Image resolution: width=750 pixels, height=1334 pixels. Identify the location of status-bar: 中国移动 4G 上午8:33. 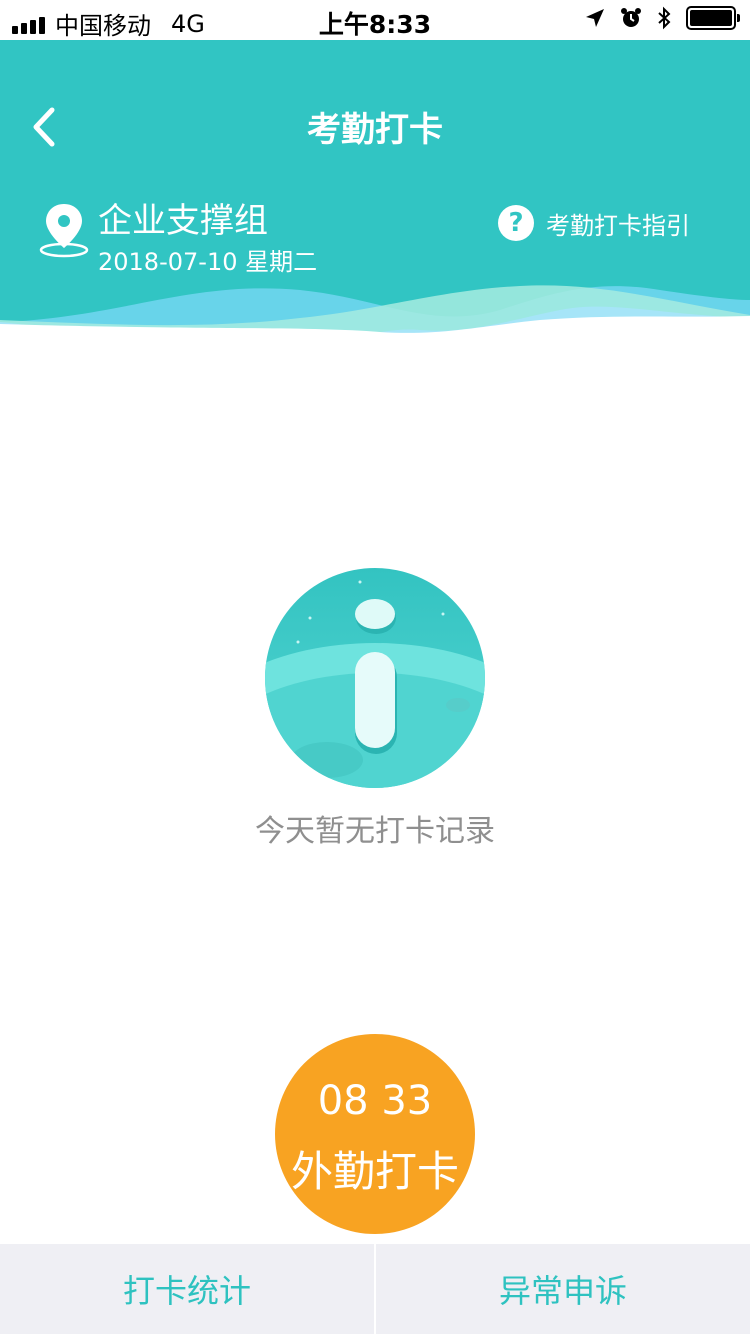
(375, 20).